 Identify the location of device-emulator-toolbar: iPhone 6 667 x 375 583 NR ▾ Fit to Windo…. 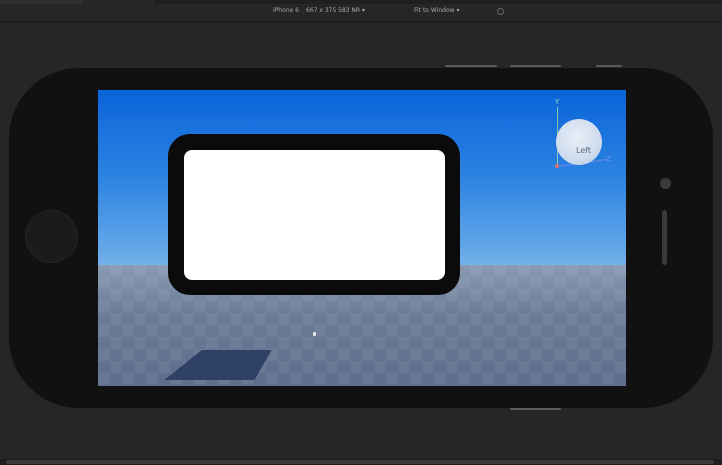
(361, 13).